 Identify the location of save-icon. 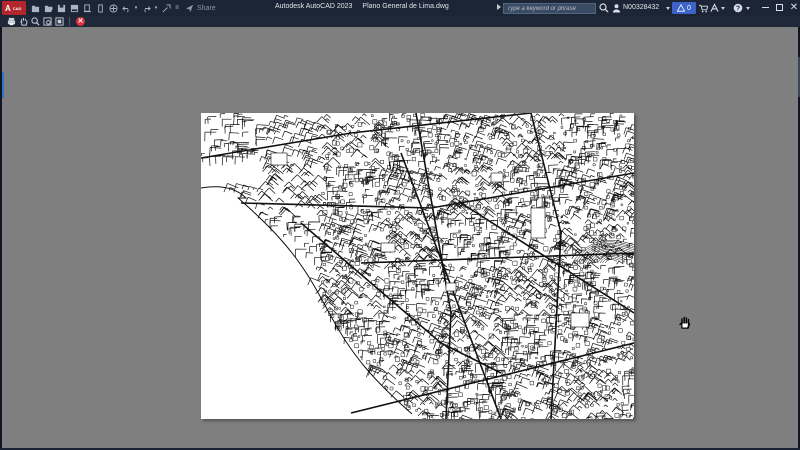
(61, 8).